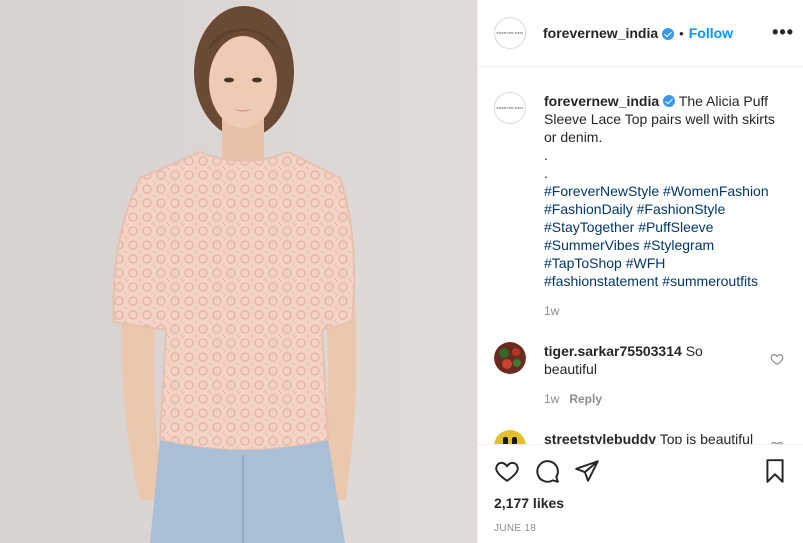 The width and height of the screenshot is (803, 543). I want to click on action-icons, so click(641, 471).